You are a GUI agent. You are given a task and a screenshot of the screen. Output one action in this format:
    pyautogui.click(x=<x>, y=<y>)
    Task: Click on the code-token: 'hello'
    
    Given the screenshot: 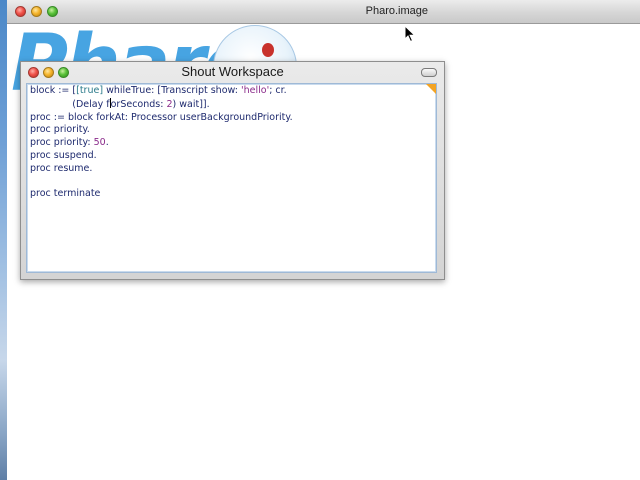 What is the action you would take?
    pyautogui.click(x=255, y=90)
    